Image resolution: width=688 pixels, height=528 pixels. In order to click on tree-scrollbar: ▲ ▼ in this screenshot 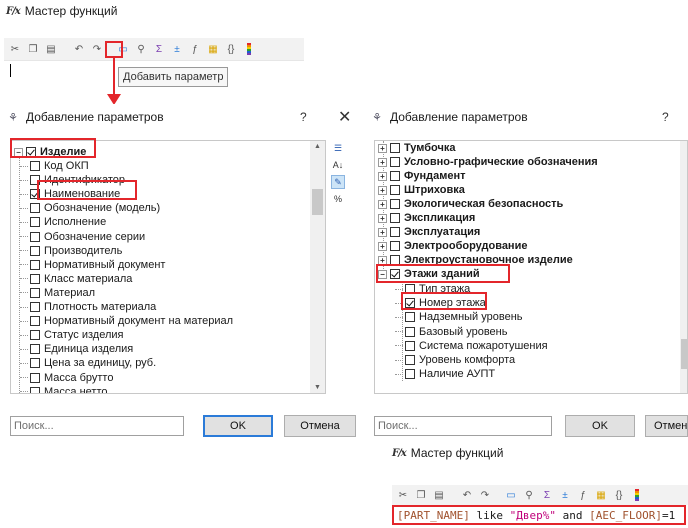, I will do `click(317, 267)`.